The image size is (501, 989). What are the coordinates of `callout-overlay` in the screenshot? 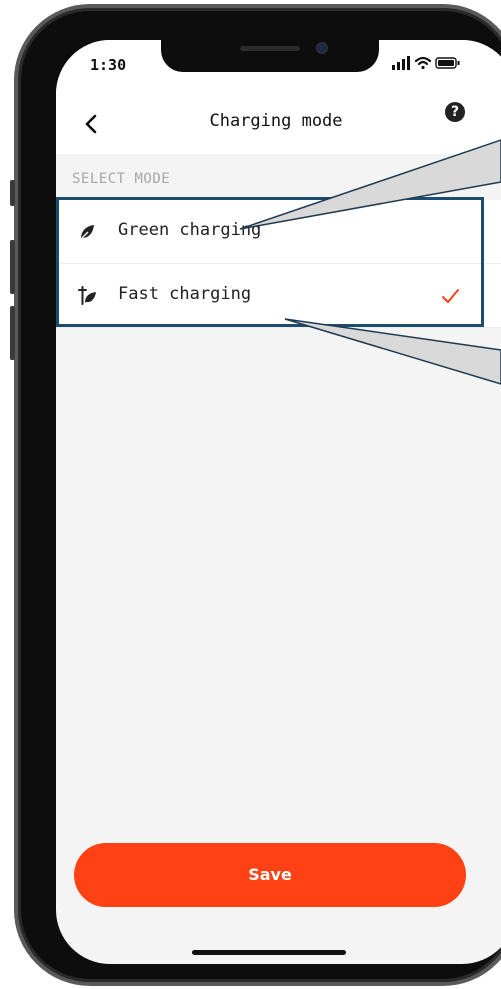 It's located at (370, 262).